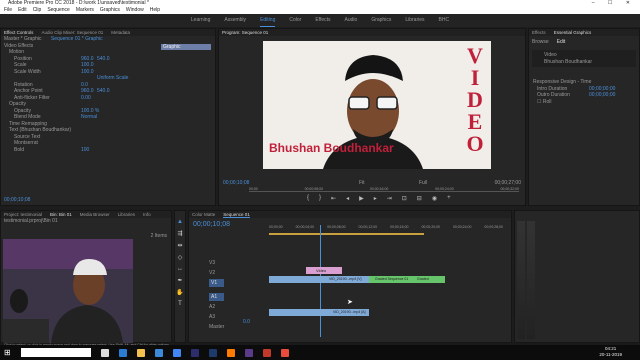 Image resolution: width=640 pixels, height=360 pixels. What do you see at coordinates (203, 214) in the screenshot?
I see `tab-color-matte: Color Matte` at bounding box center [203, 214].